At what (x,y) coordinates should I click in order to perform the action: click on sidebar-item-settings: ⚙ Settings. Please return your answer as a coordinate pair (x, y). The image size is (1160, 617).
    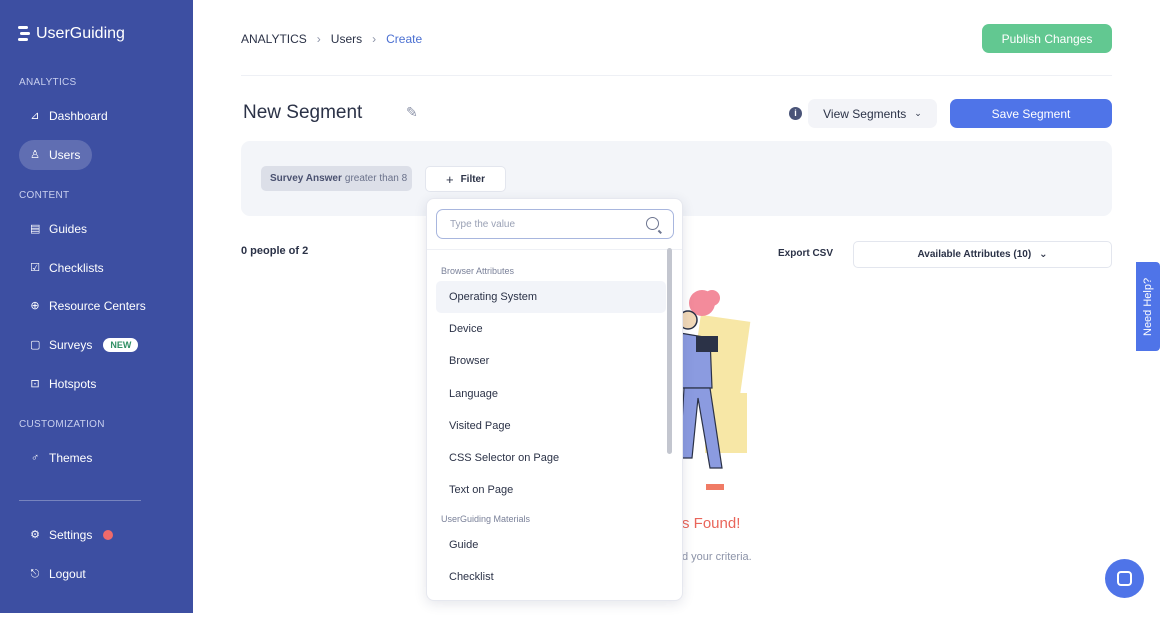
    Looking at the image, I should click on (94, 535).